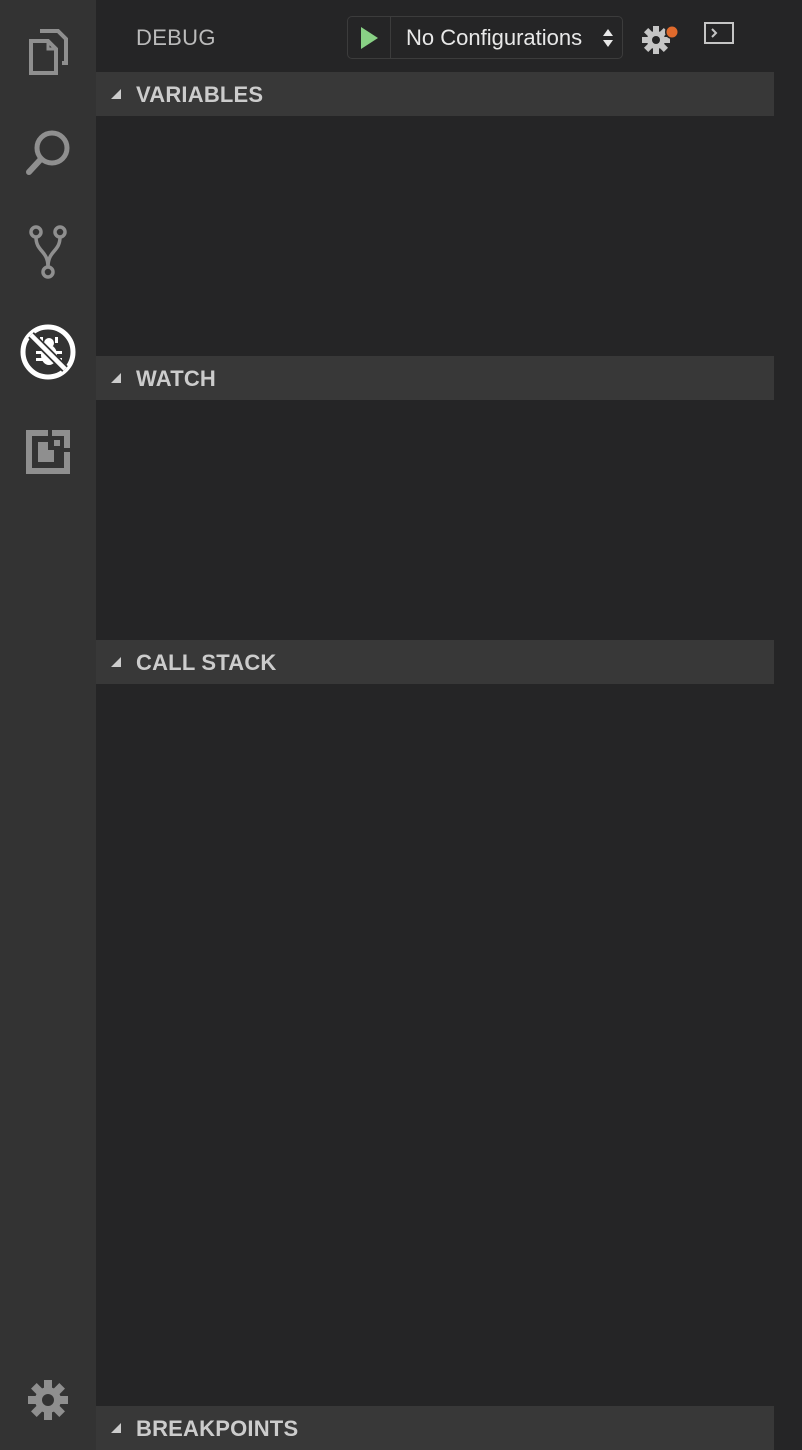  What do you see at coordinates (672, 32) in the screenshot?
I see `notification-badge` at bounding box center [672, 32].